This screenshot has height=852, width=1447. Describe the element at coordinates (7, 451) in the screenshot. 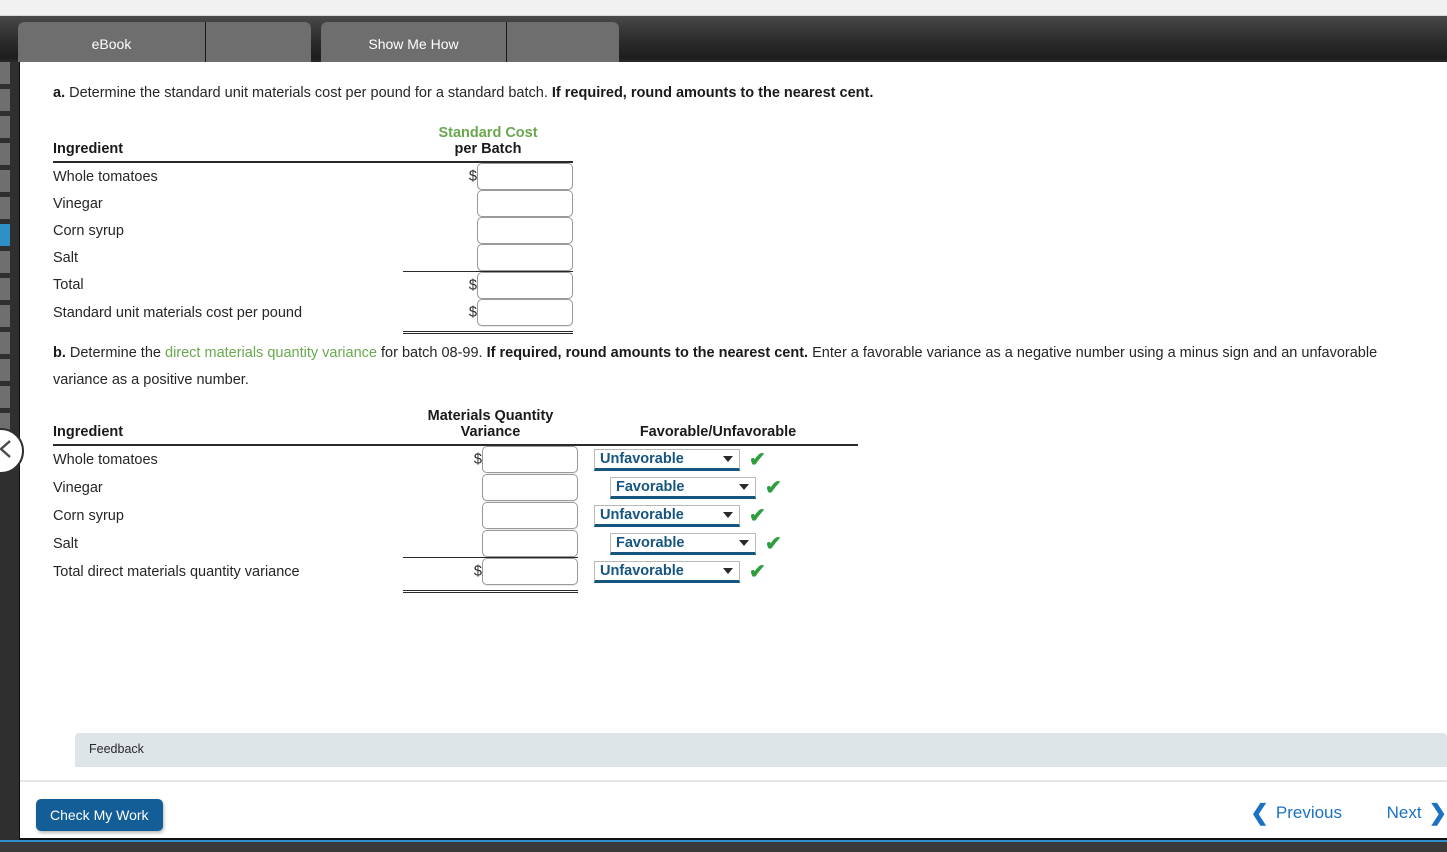

I see `chevron-left-icon` at that location.